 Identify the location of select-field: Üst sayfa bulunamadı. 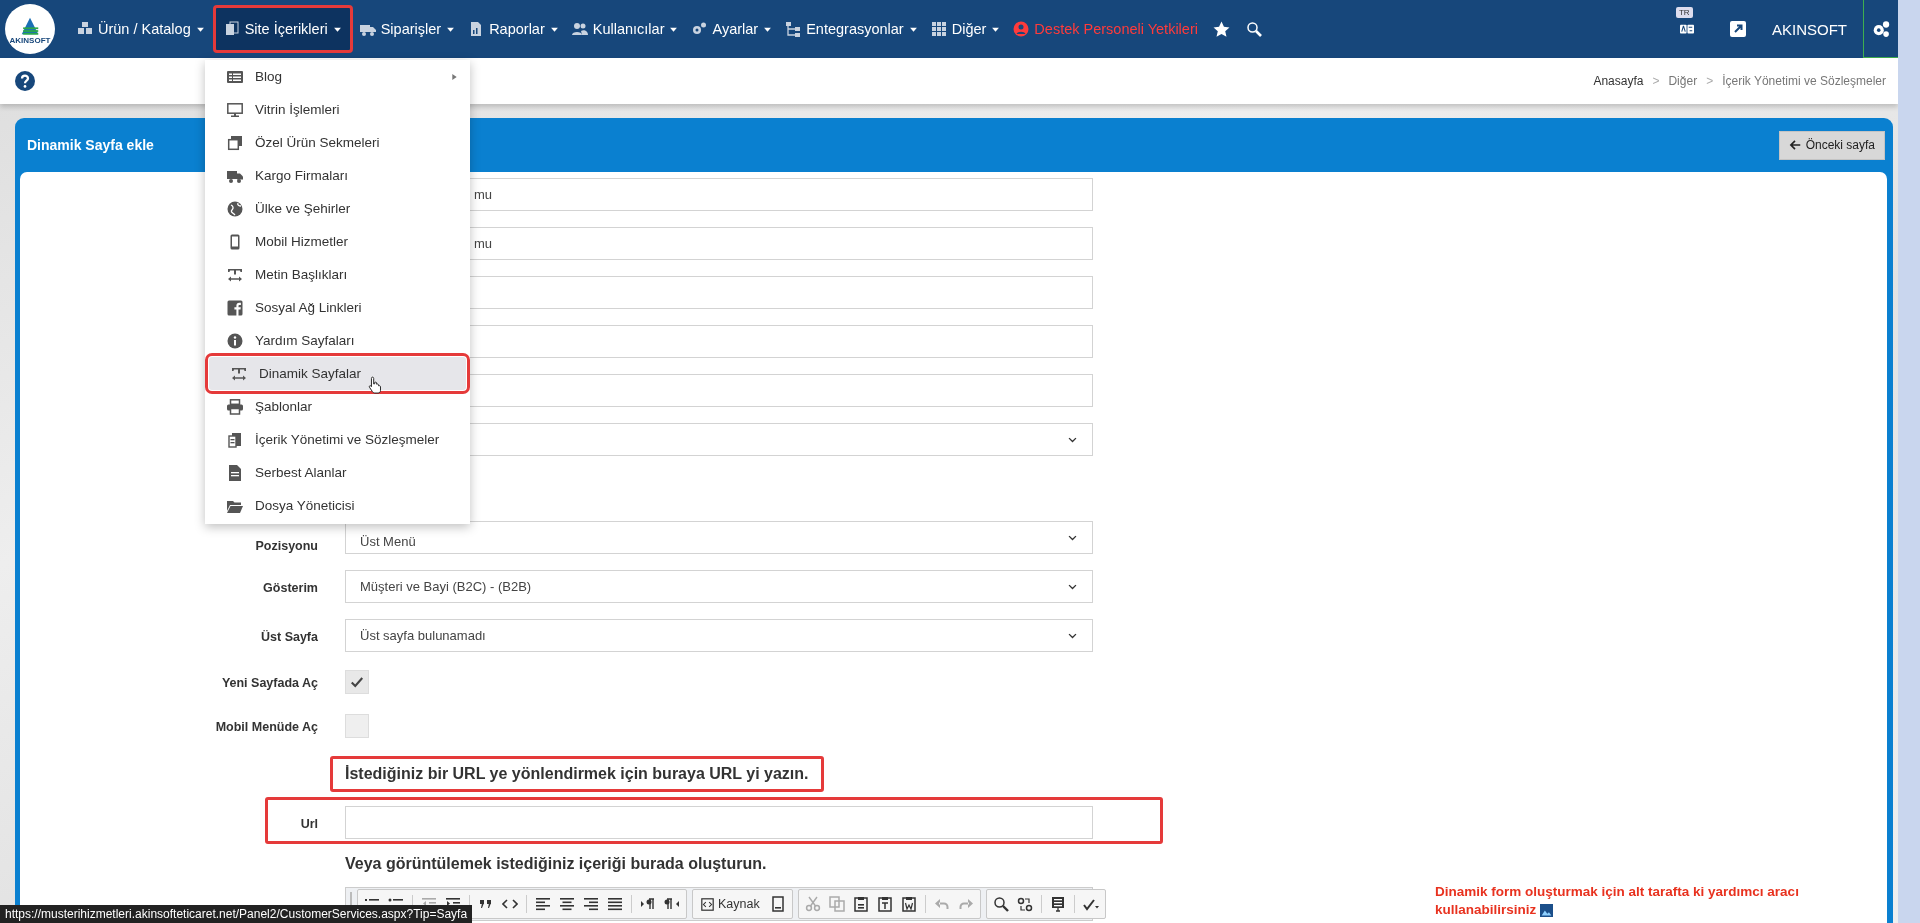
(719, 635).